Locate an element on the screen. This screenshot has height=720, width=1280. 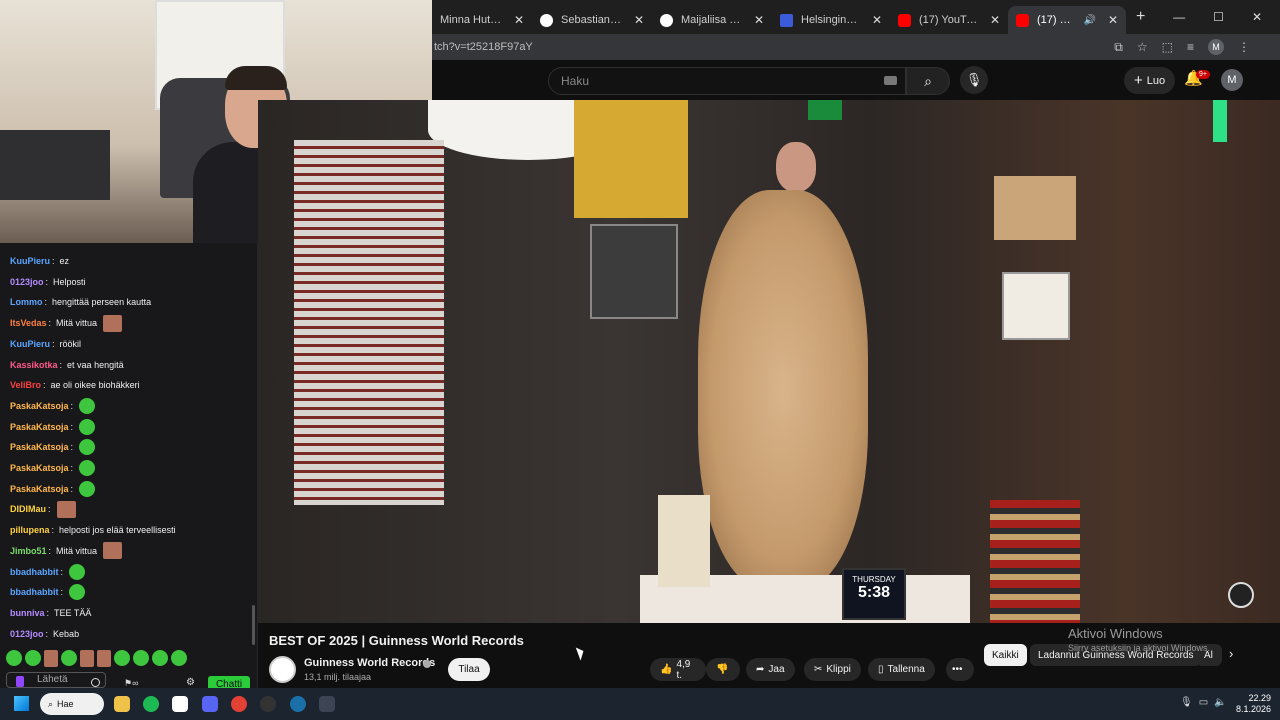
discord-icon is located at coordinates (210, 704).